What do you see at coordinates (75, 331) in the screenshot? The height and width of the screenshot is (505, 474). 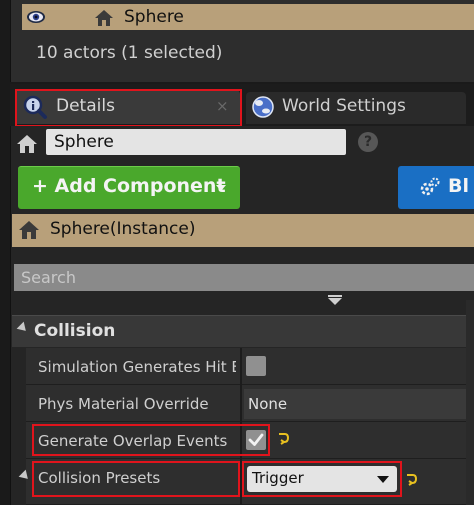 I see `collision-category-title: Collision` at bounding box center [75, 331].